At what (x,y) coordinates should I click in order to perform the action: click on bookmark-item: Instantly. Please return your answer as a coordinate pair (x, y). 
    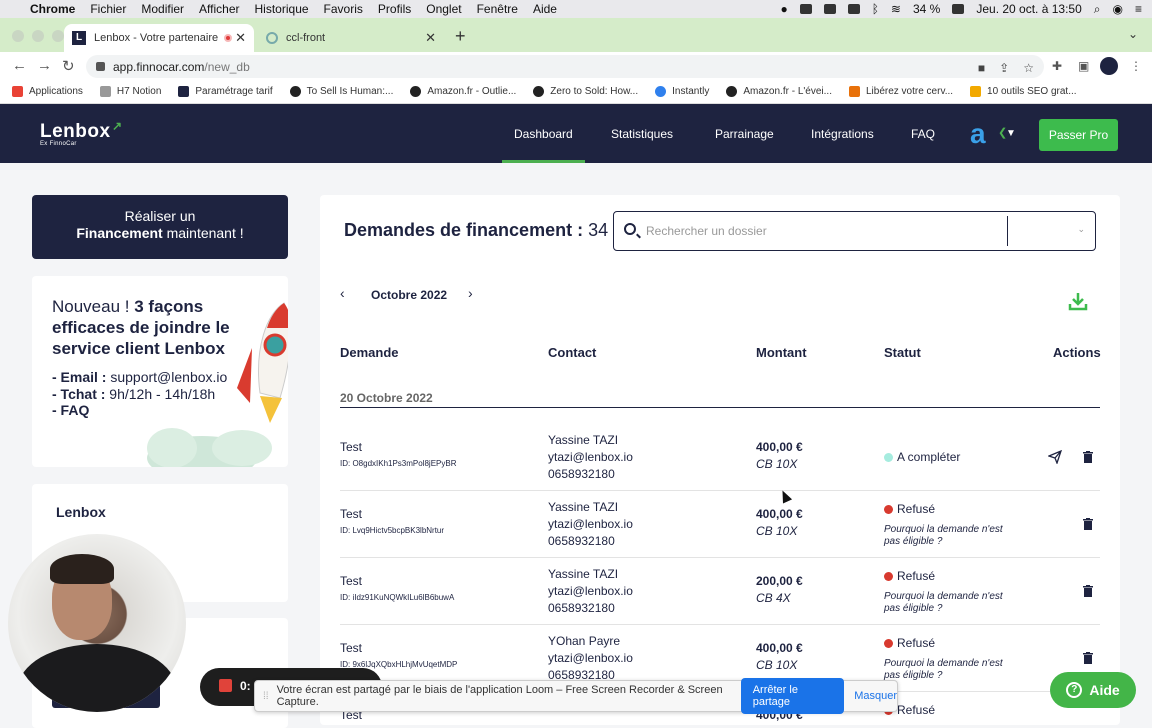
    Looking at the image, I should click on (682, 91).